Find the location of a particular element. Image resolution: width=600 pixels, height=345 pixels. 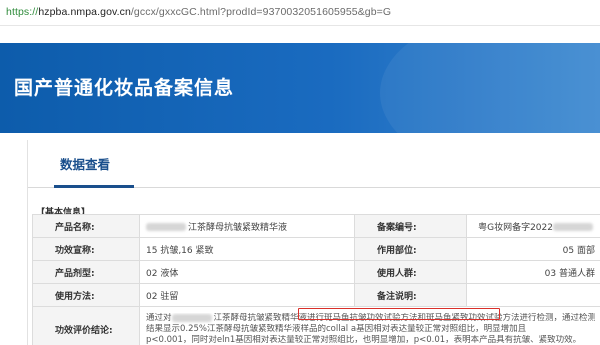

label-remarks: 备注说明: is located at coordinates (410, 295).